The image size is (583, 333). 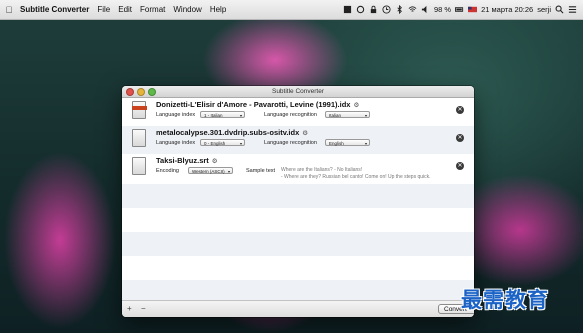 I want to click on language-index-select: 1 - Italian ▾, so click(x=222, y=114).